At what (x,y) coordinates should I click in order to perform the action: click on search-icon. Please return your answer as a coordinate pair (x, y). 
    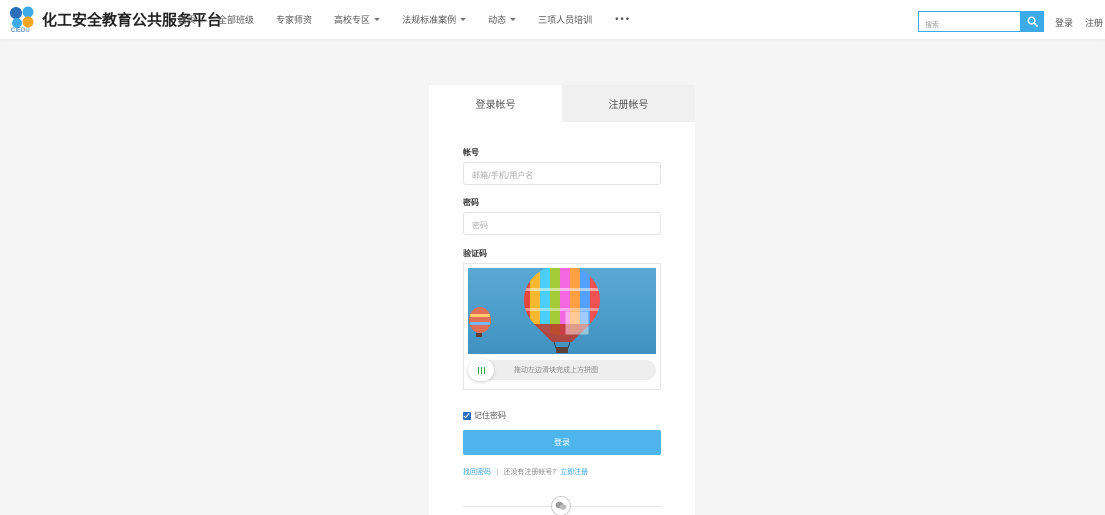
    Looking at the image, I should click on (1032, 21).